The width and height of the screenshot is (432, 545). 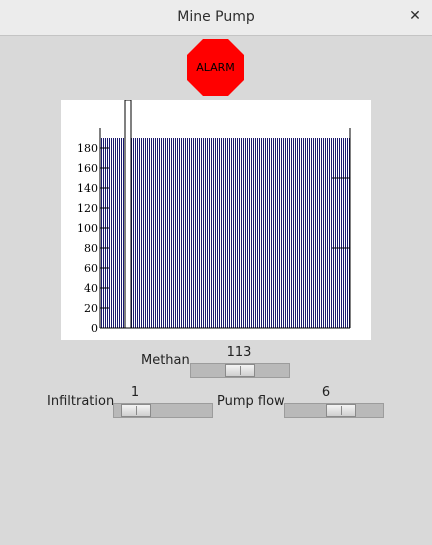 What do you see at coordinates (91, 308) in the screenshot?
I see `axis-tick-label: 20` at bounding box center [91, 308].